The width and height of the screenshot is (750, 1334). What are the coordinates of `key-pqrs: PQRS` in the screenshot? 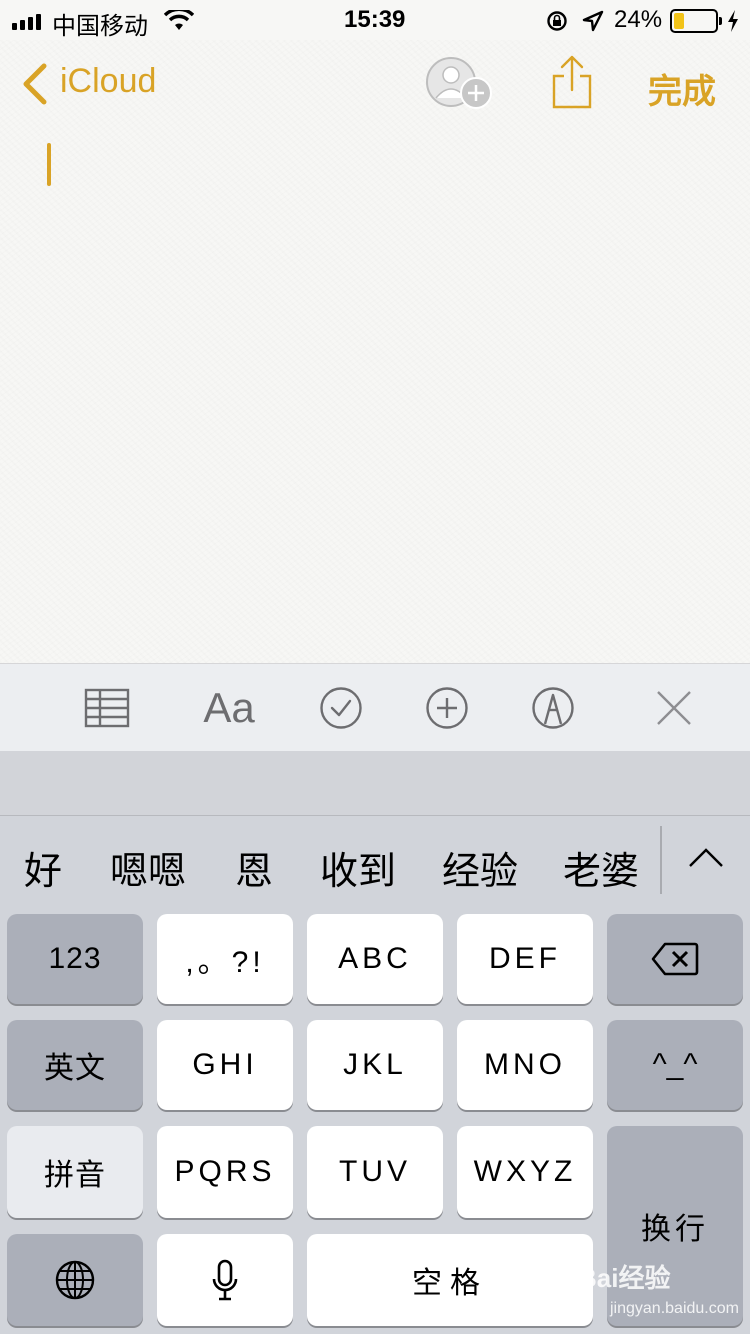 It's located at (225, 1172).